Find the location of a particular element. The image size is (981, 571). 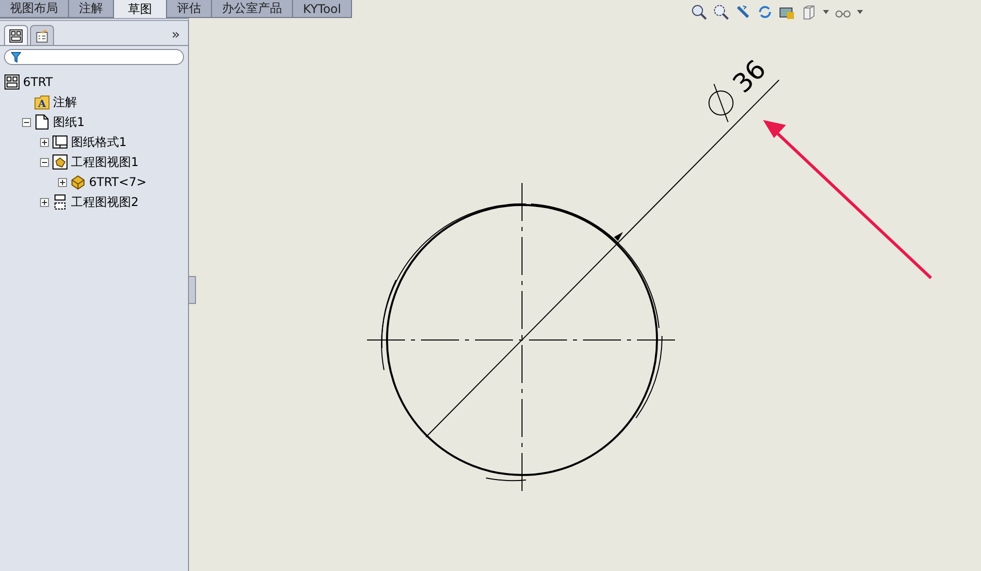

splitter-handle is located at coordinates (192, 290).